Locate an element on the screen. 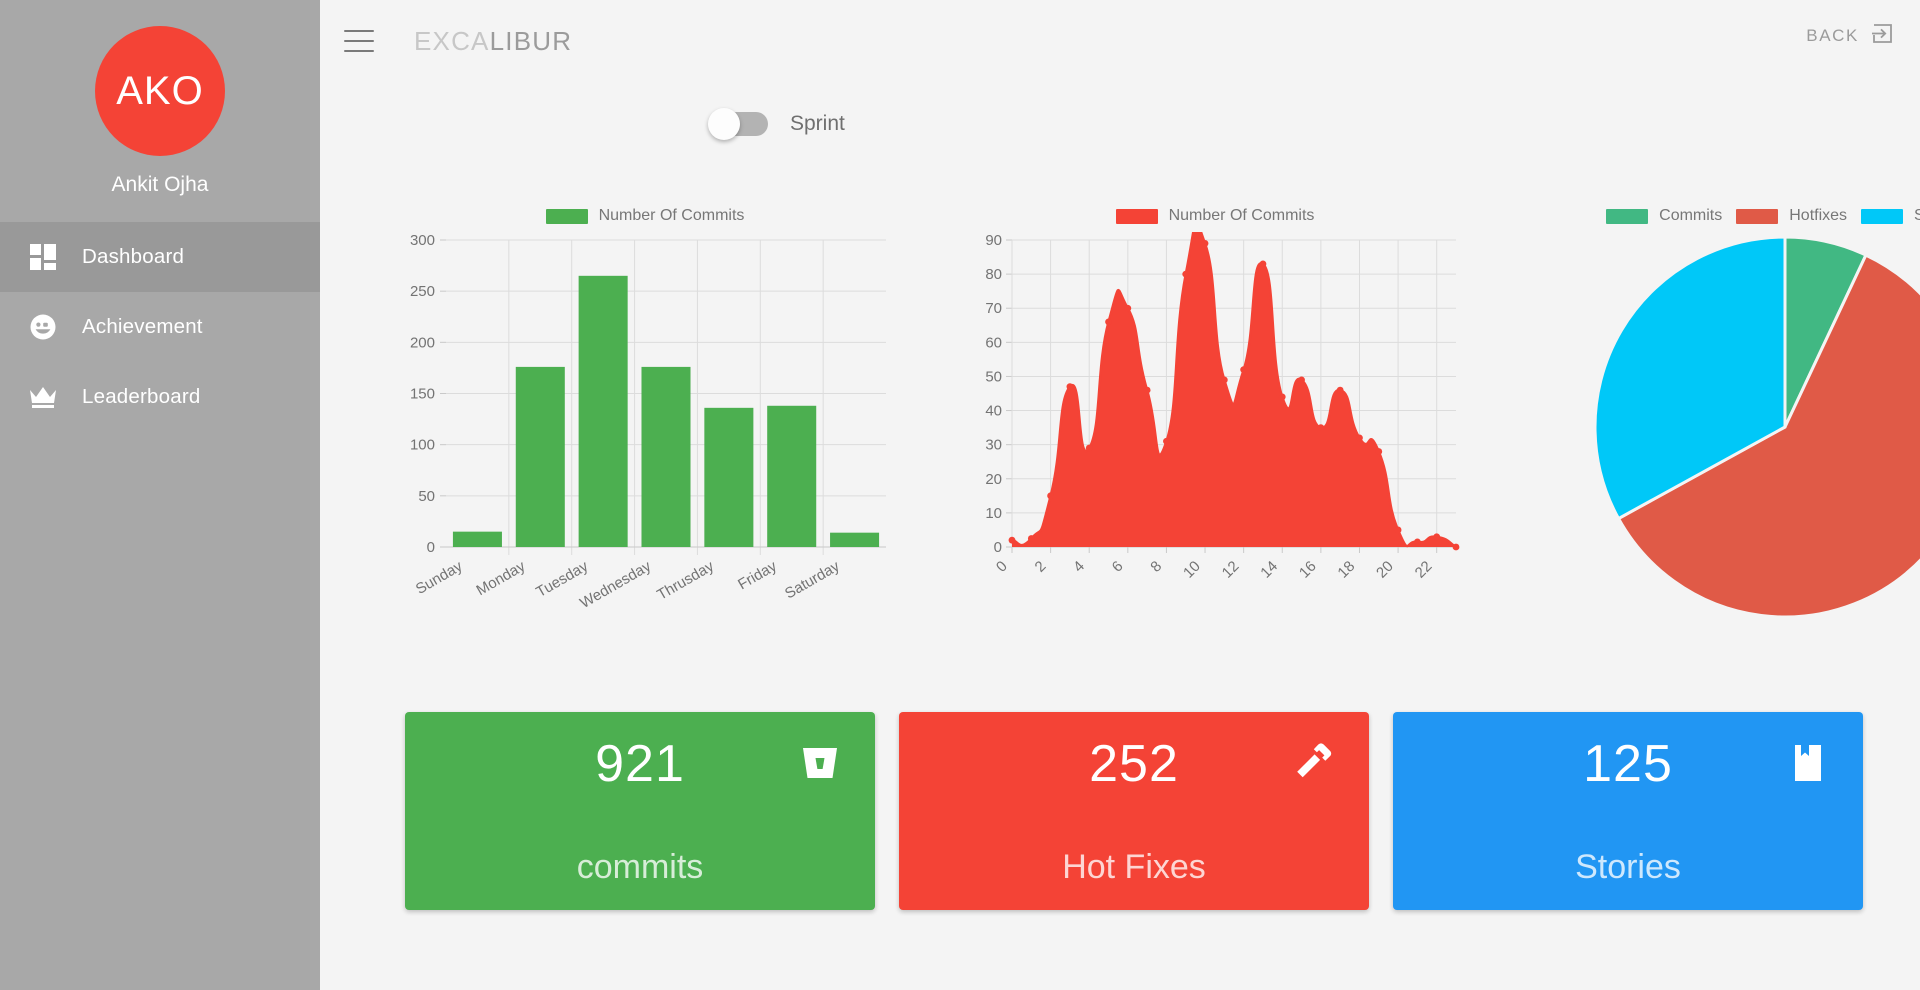 This screenshot has width=1920, height=990. svg-text: 14 is located at coordinates (1269, 570).